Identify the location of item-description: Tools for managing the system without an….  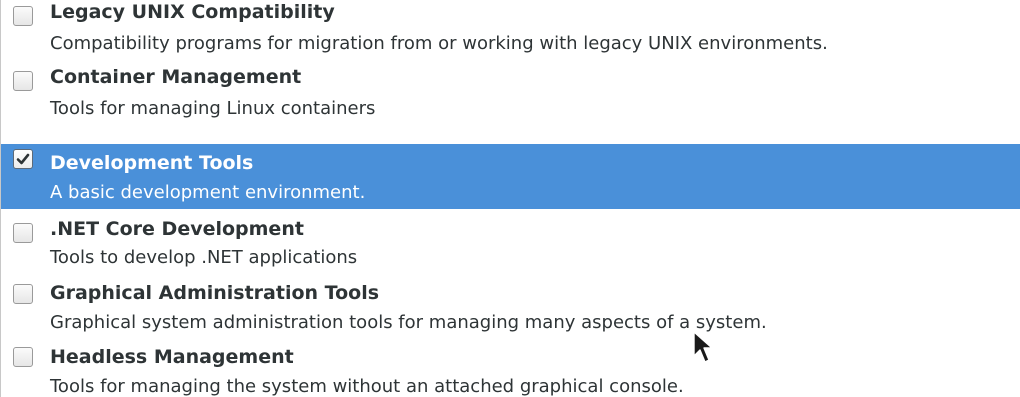
(367, 386).